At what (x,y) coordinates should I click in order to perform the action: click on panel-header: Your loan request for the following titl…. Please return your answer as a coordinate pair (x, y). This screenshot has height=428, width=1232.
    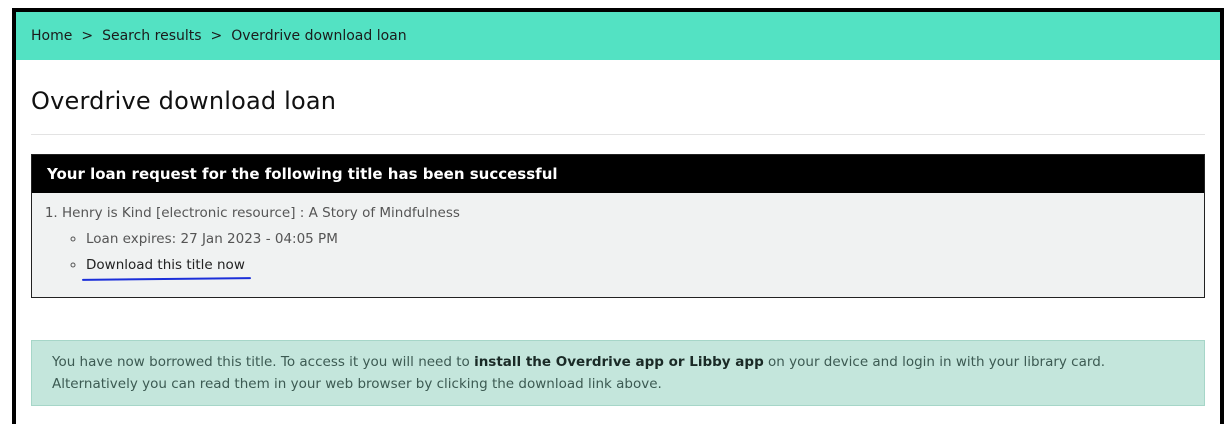
    Looking at the image, I should click on (618, 174).